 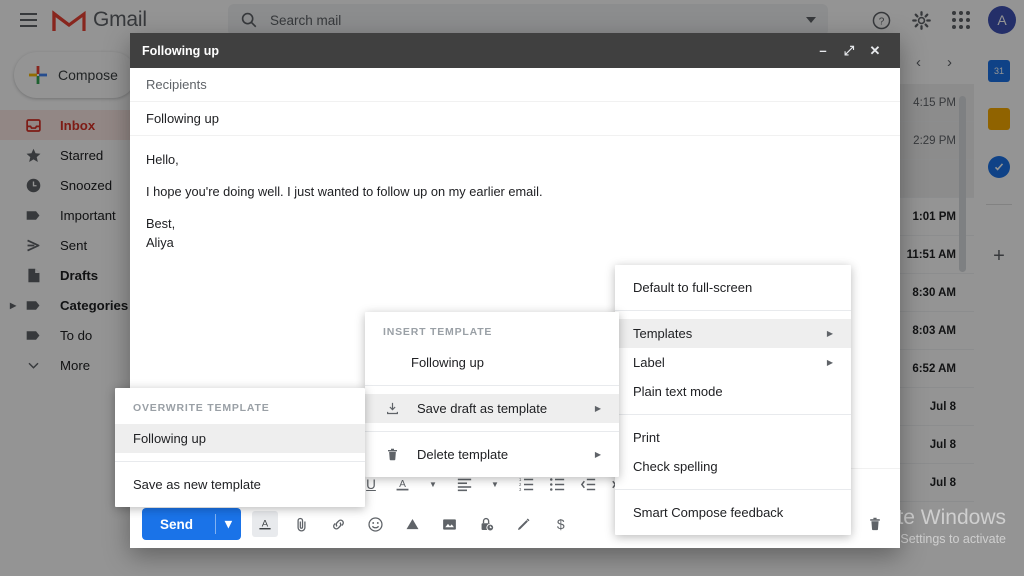 What do you see at coordinates (492, 454) in the screenshot?
I see `menu-item-delete-template: Delete template ▶` at bounding box center [492, 454].